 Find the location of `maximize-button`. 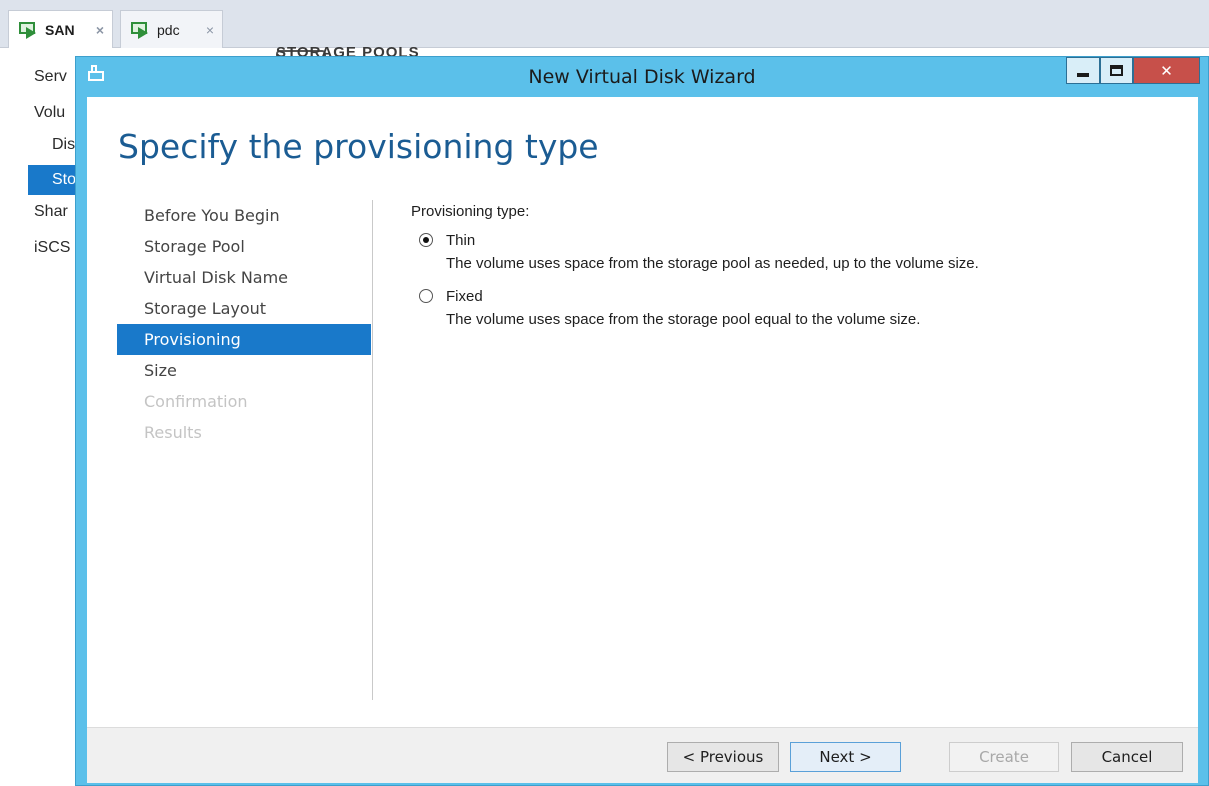

maximize-button is located at coordinates (1116, 70).